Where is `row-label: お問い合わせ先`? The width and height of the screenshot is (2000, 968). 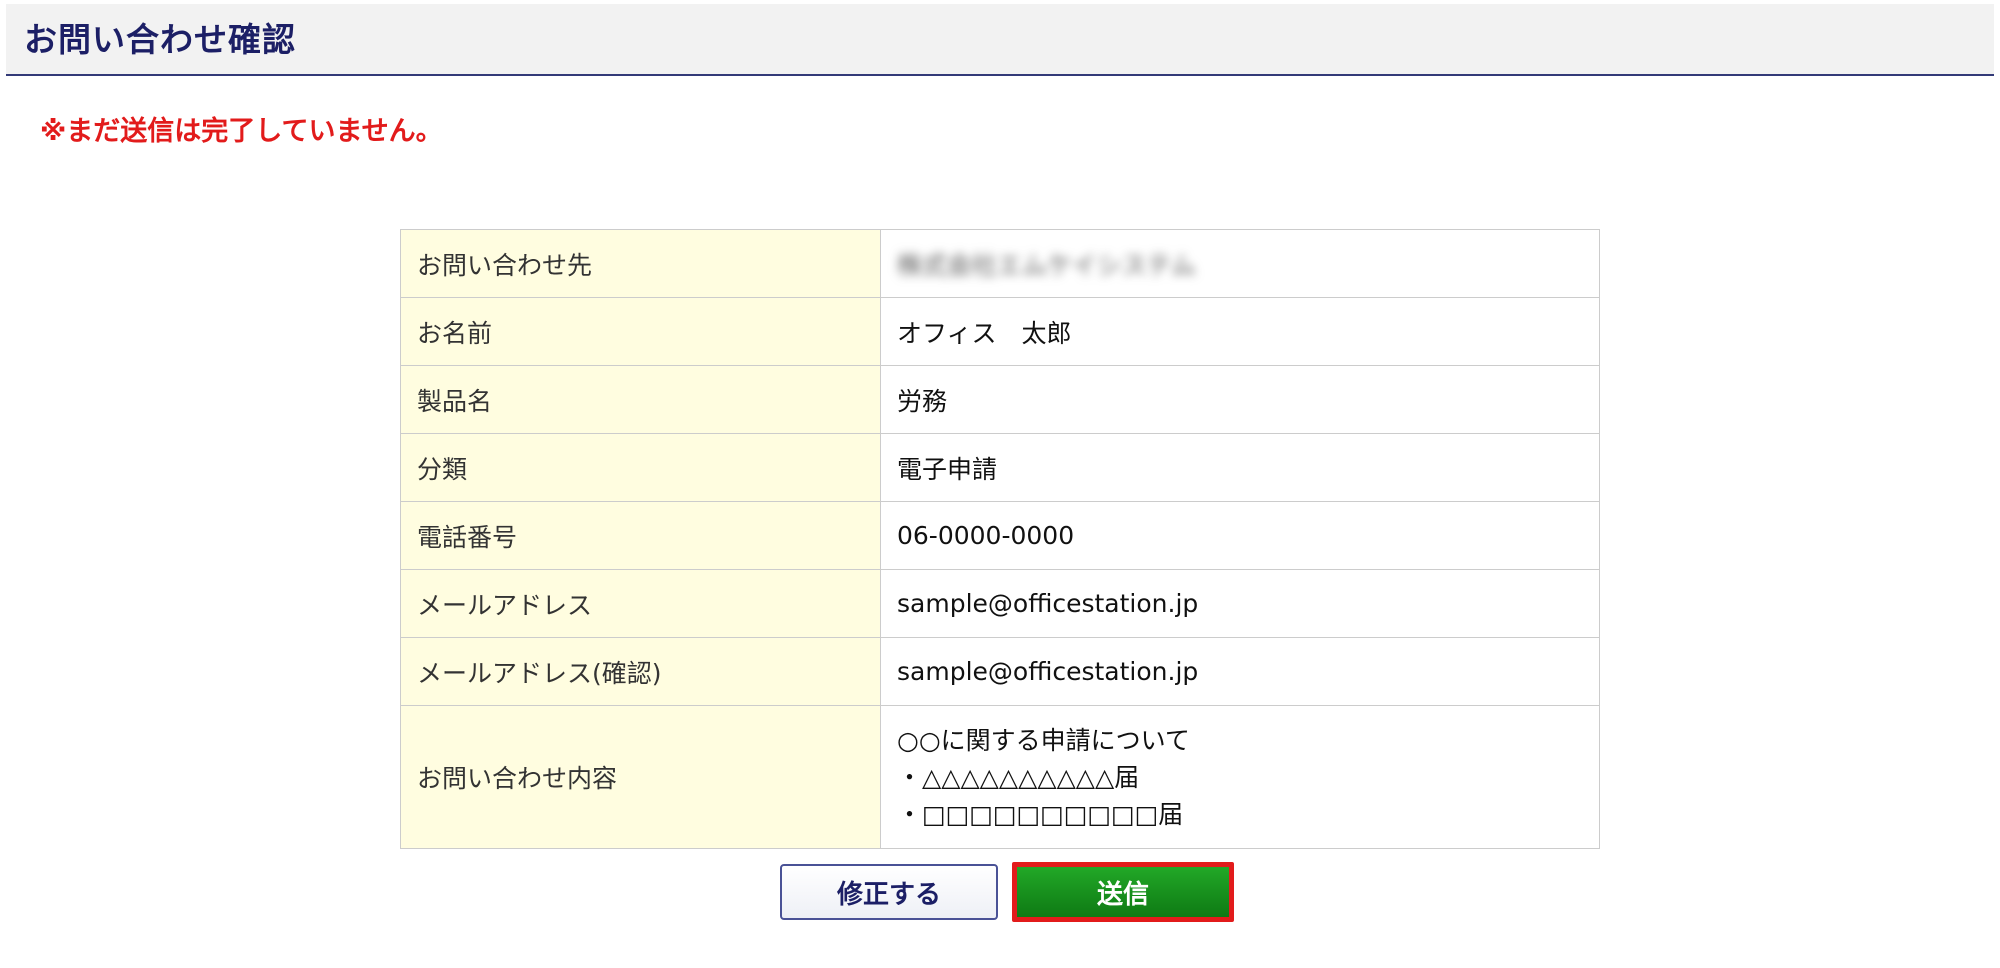
row-label: お問い合わせ先 is located at coordinates (640, 263).